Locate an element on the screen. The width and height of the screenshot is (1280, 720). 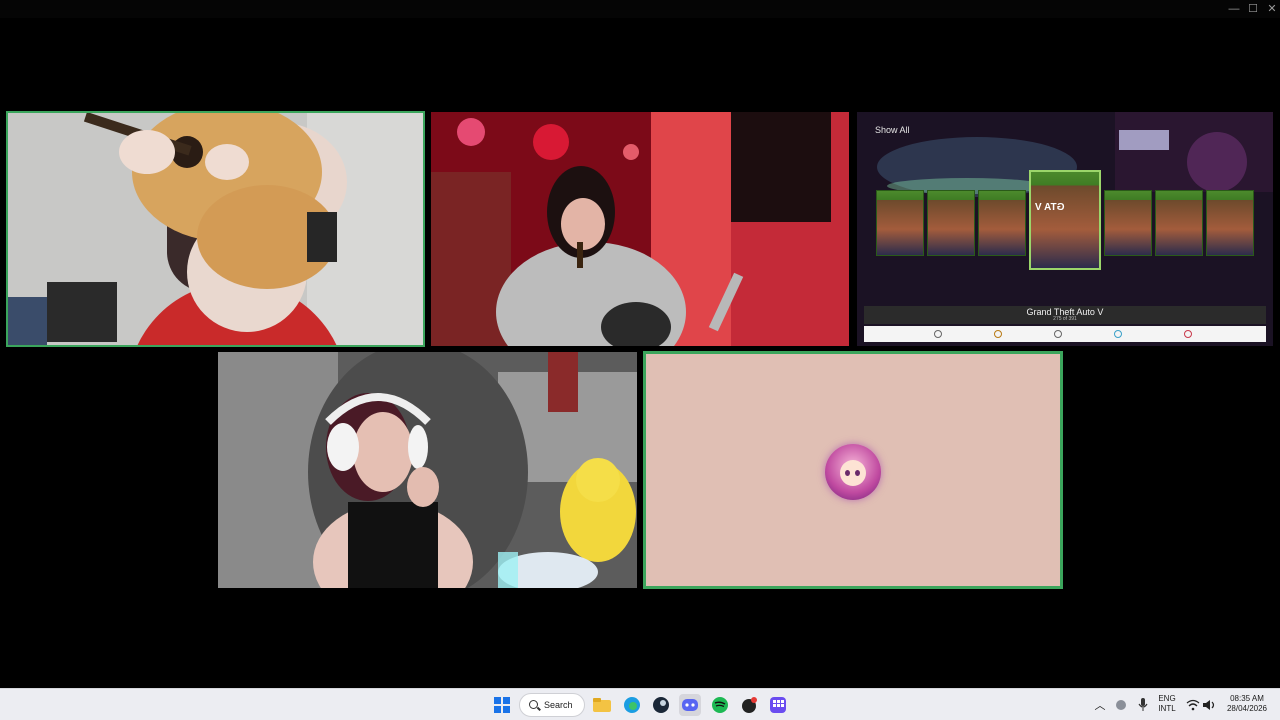
avatar-face is located at coordinates (853, 473).